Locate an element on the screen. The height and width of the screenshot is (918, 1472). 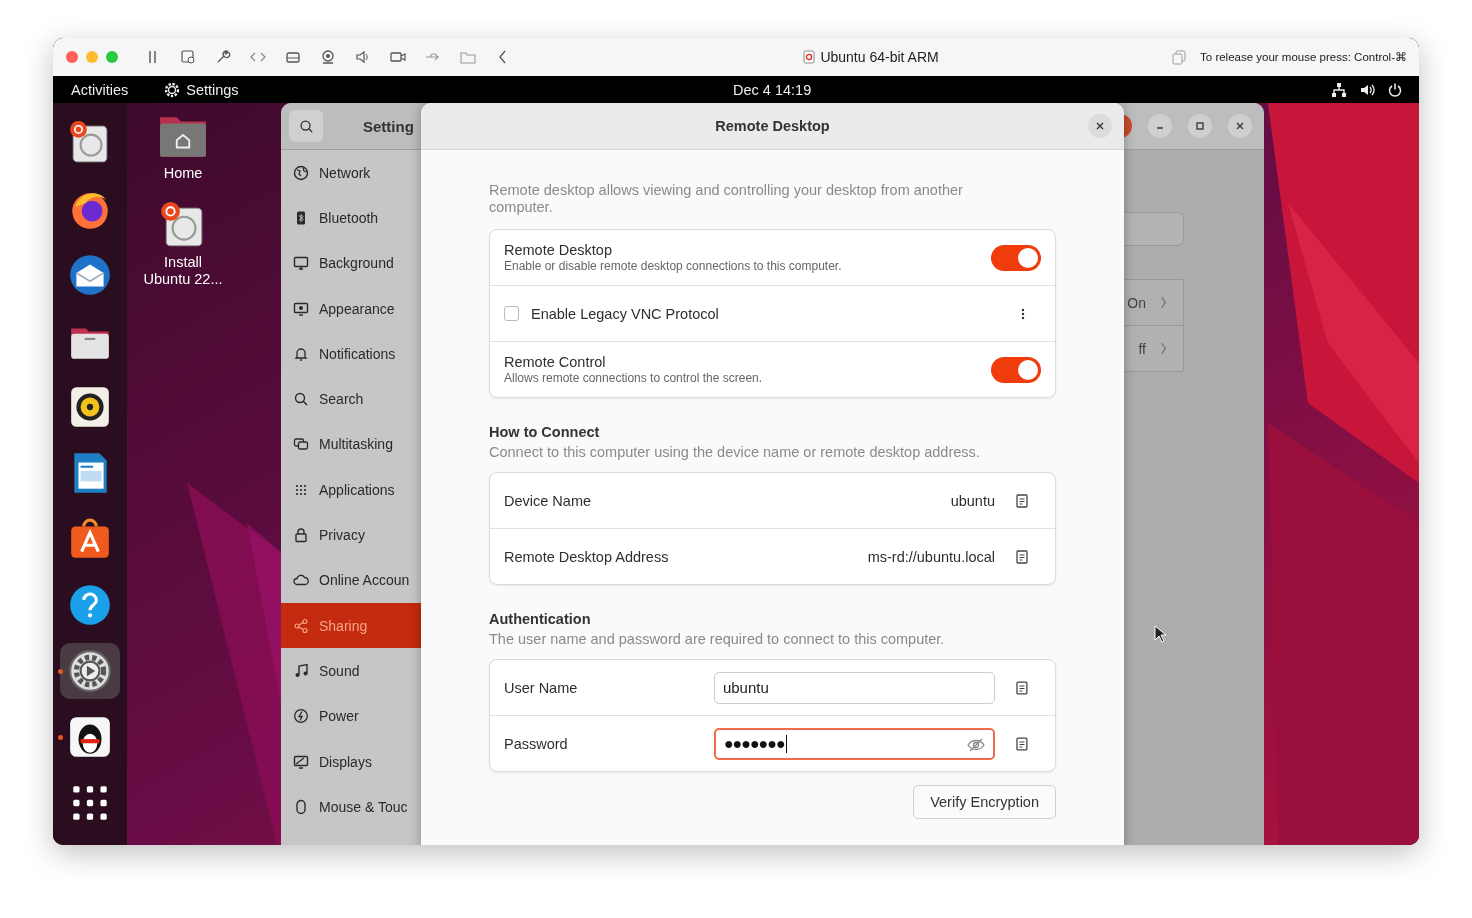
text-field: ubuntu is located at coordinates (854, 687).